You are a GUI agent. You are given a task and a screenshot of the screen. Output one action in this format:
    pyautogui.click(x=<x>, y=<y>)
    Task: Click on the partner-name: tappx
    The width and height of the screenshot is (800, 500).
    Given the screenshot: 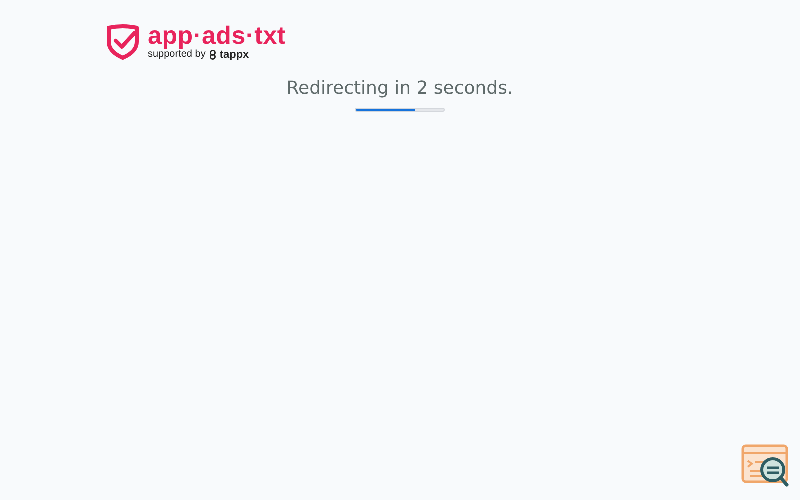 What is the action you would take?
    pyautogui.click(x=235, y=55)
    